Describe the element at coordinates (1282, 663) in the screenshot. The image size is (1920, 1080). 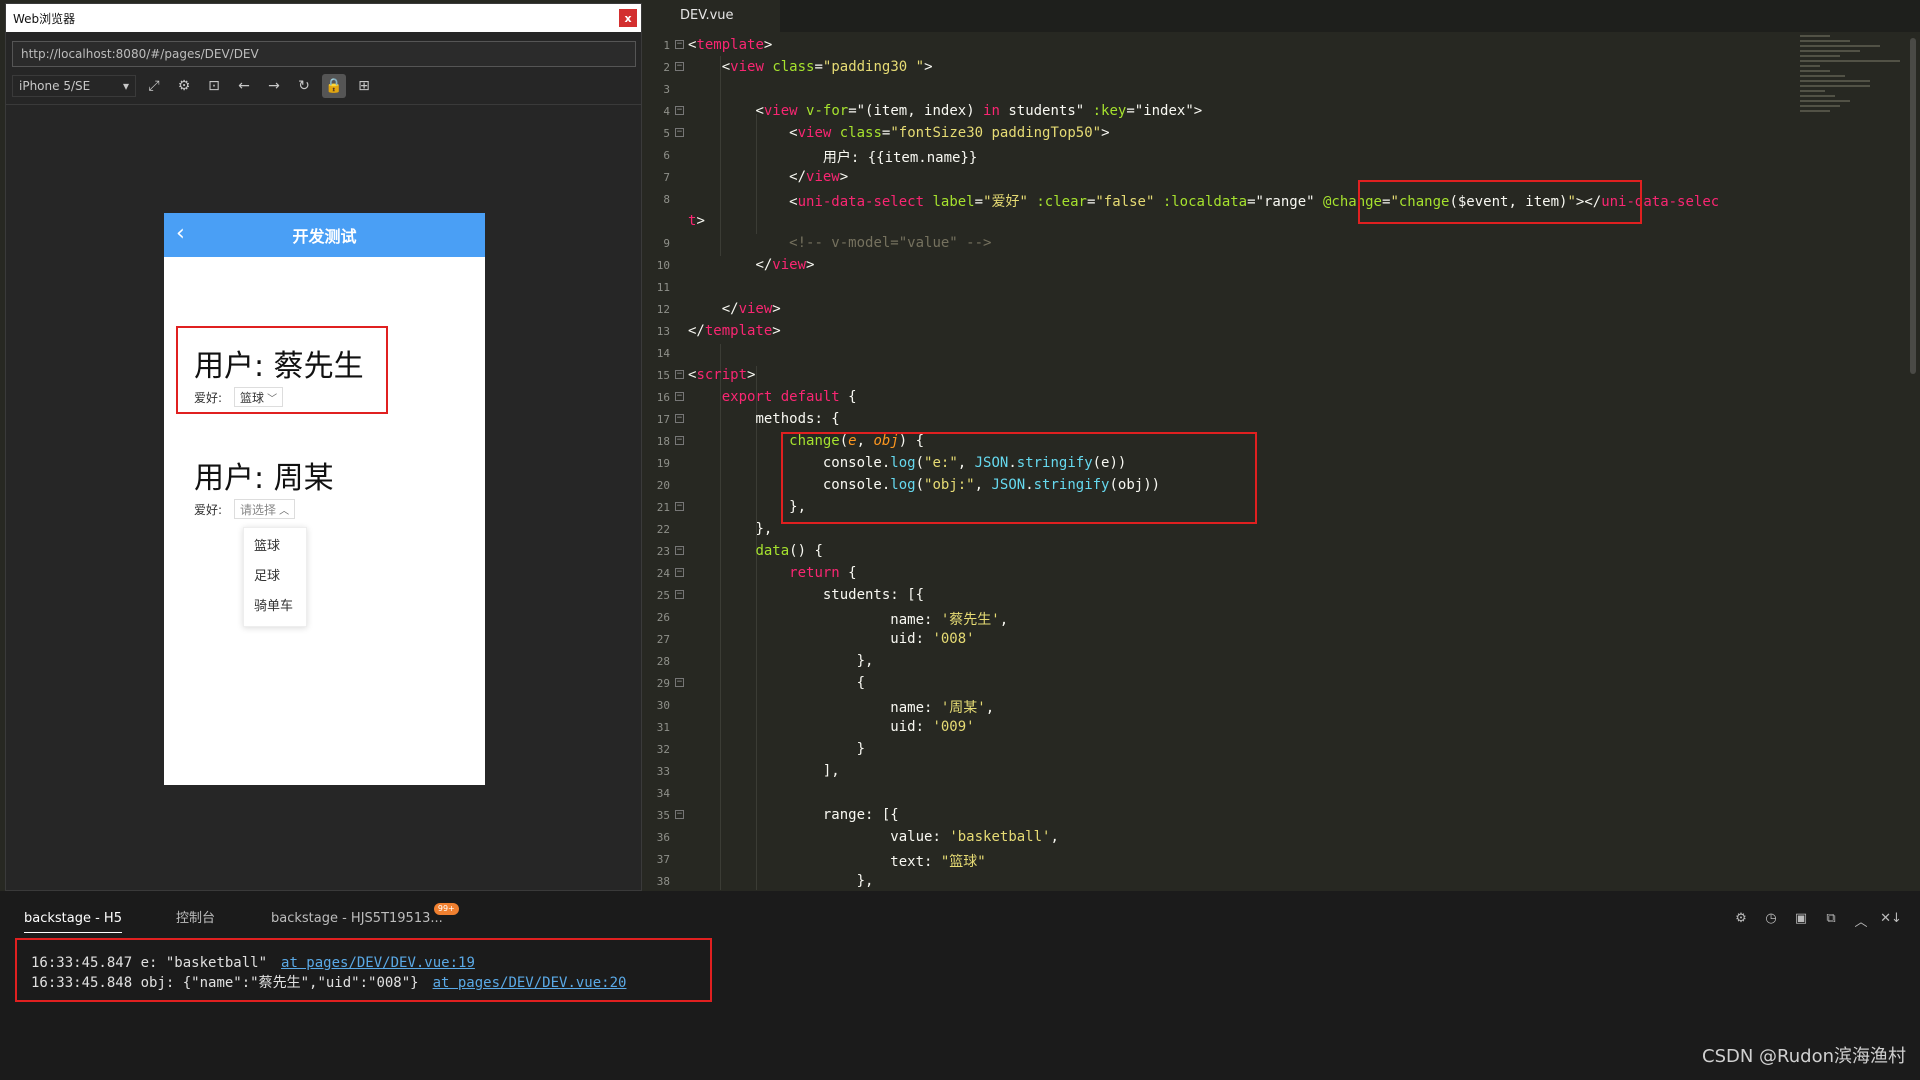
I see `code-line: 28 },` at that location.